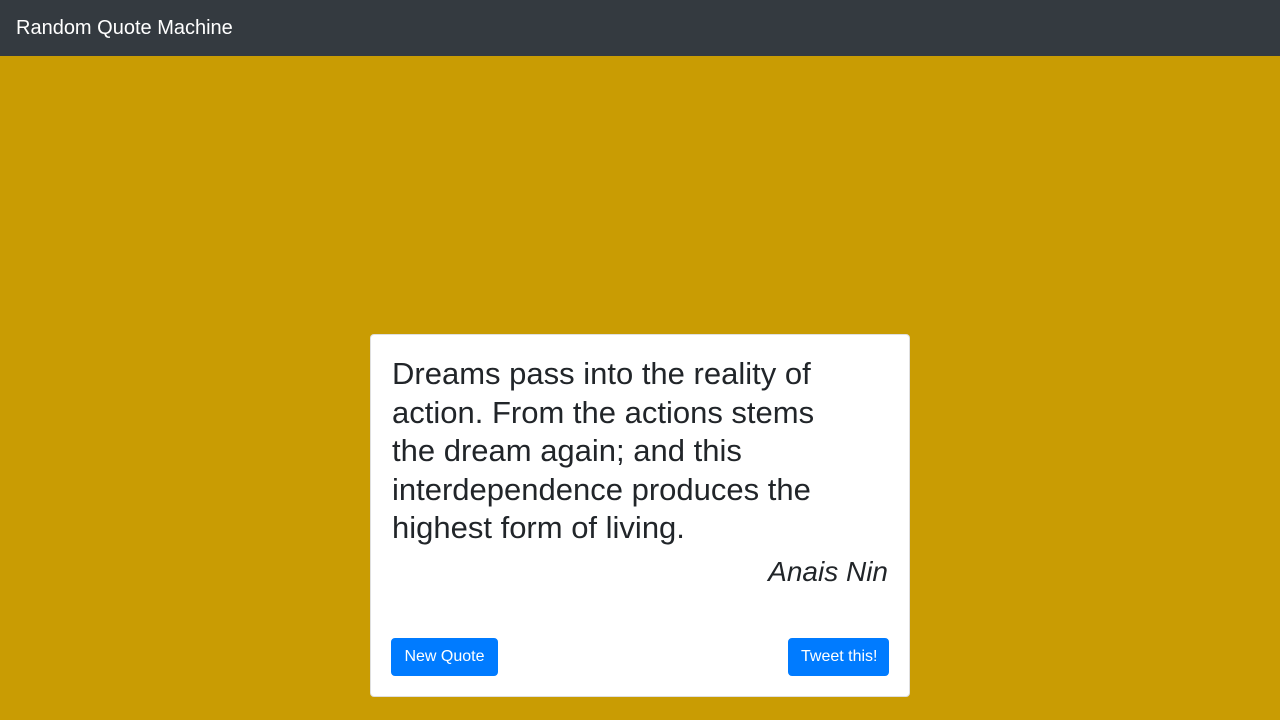 The width and height of the screenshot is (1280, 720). Describe the element at coordinates (444, 657) in the screenshot. I see `new-quote-button: New Quote` at that location.